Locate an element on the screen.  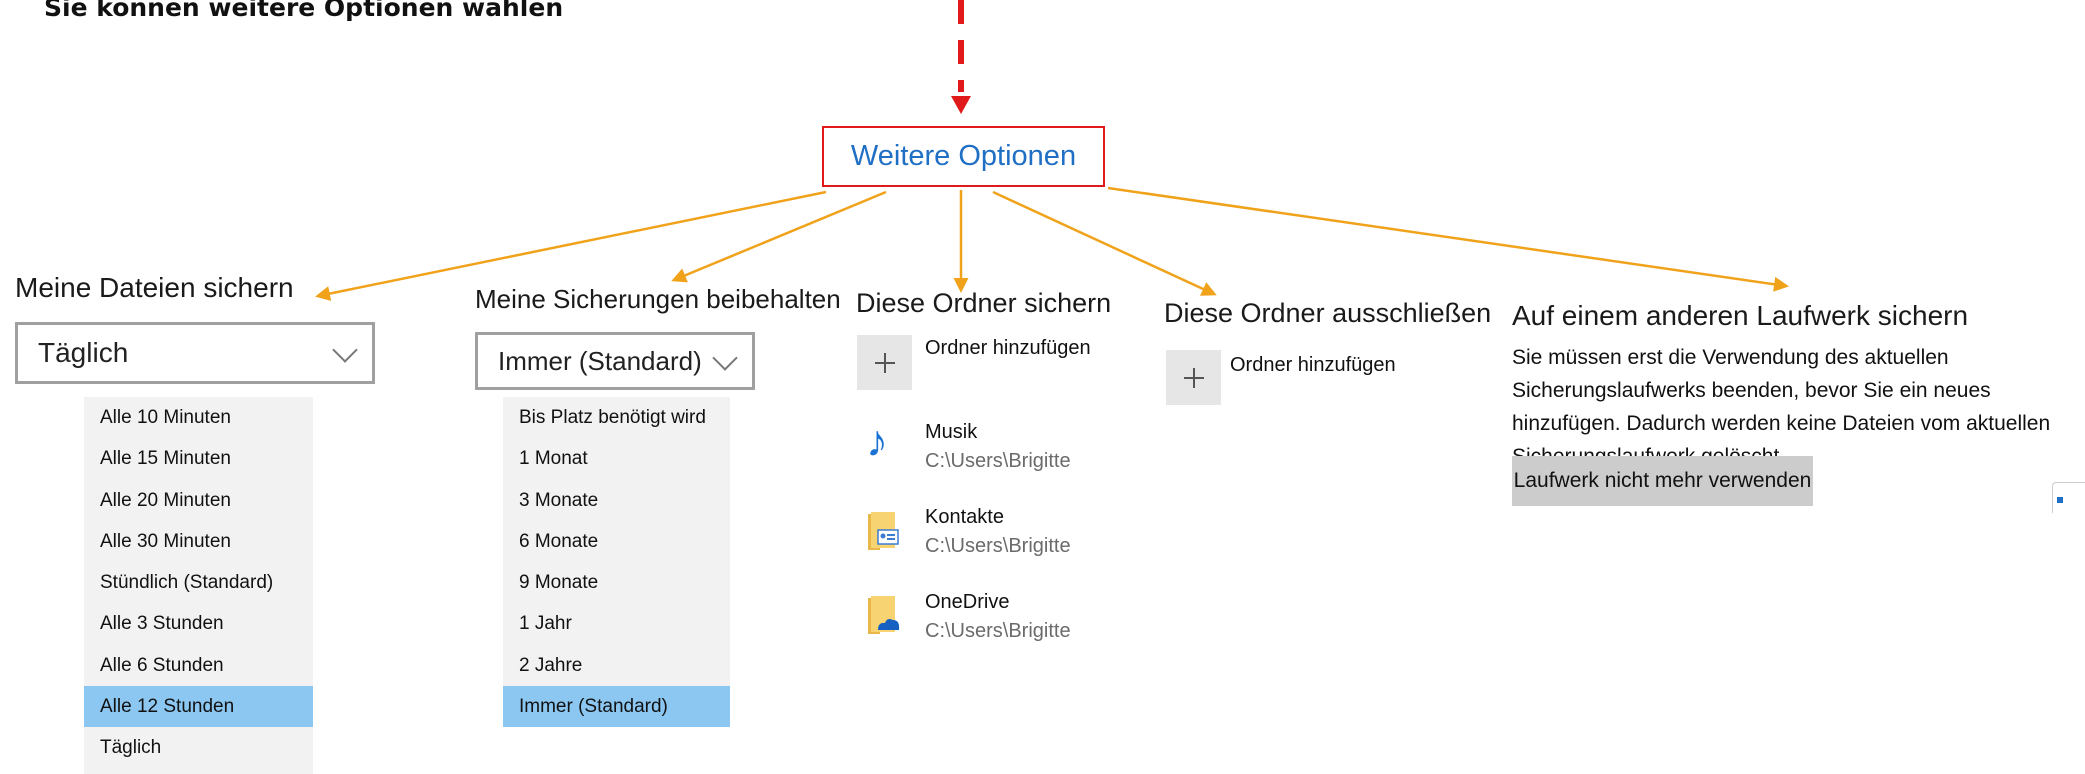
exclude-folders-title: Diese Ordner ausschließen is located at coordinates (1328, 313).